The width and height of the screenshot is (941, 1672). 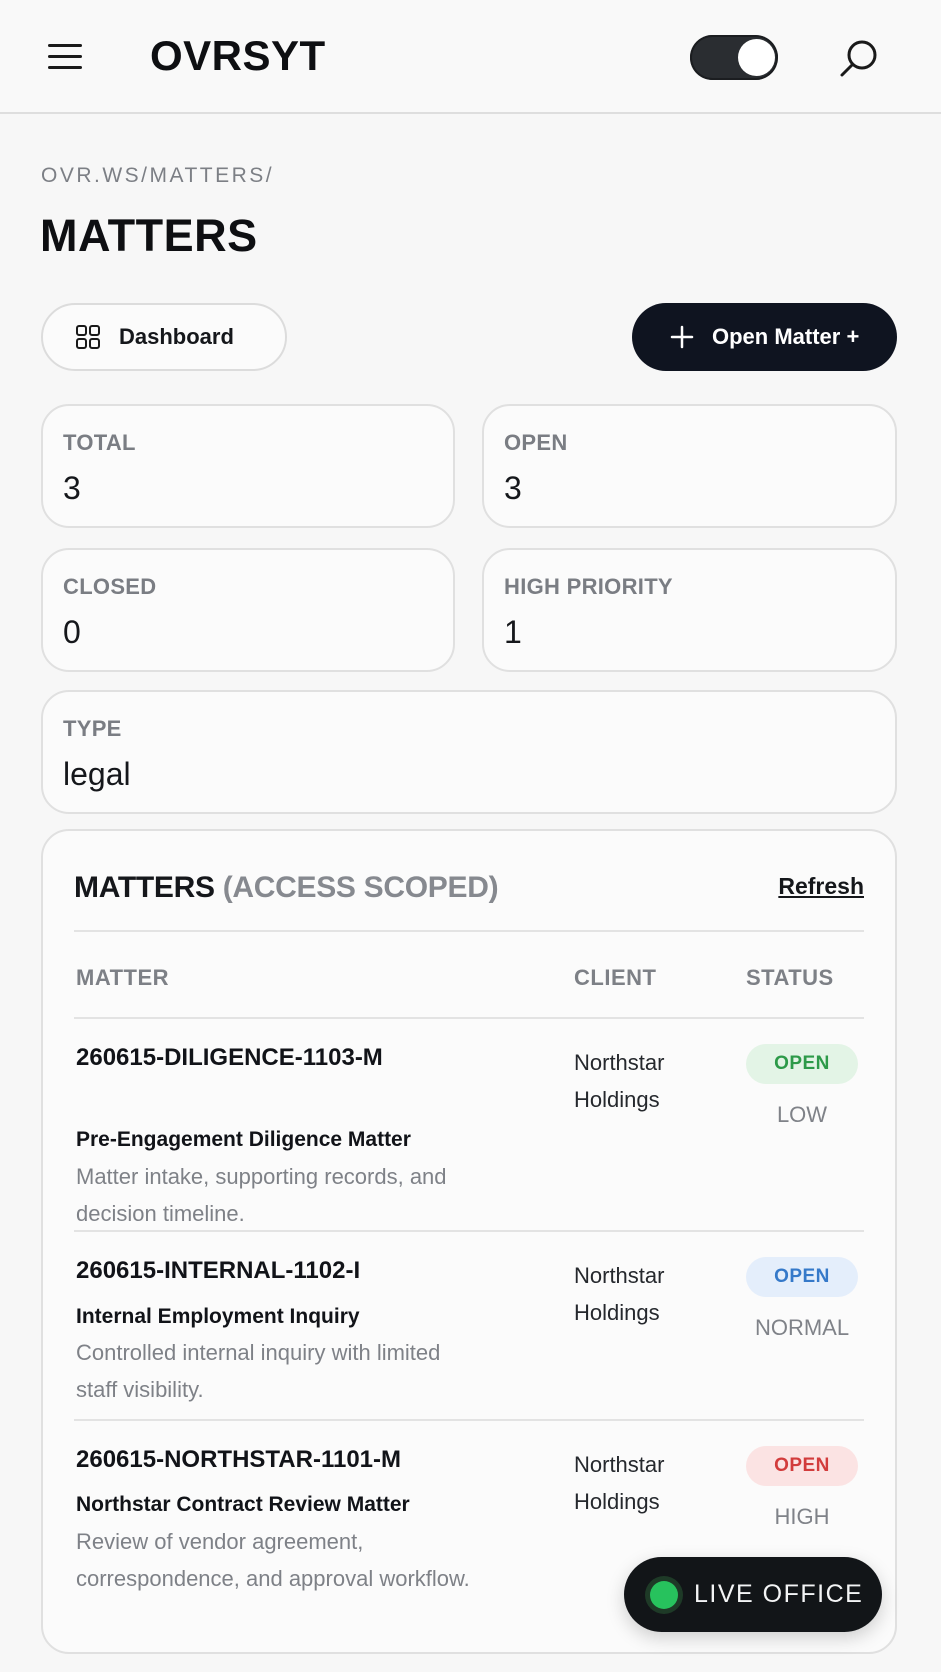 I want to click on open-matter-button: Open Matter +, so click(x=764, y=337).